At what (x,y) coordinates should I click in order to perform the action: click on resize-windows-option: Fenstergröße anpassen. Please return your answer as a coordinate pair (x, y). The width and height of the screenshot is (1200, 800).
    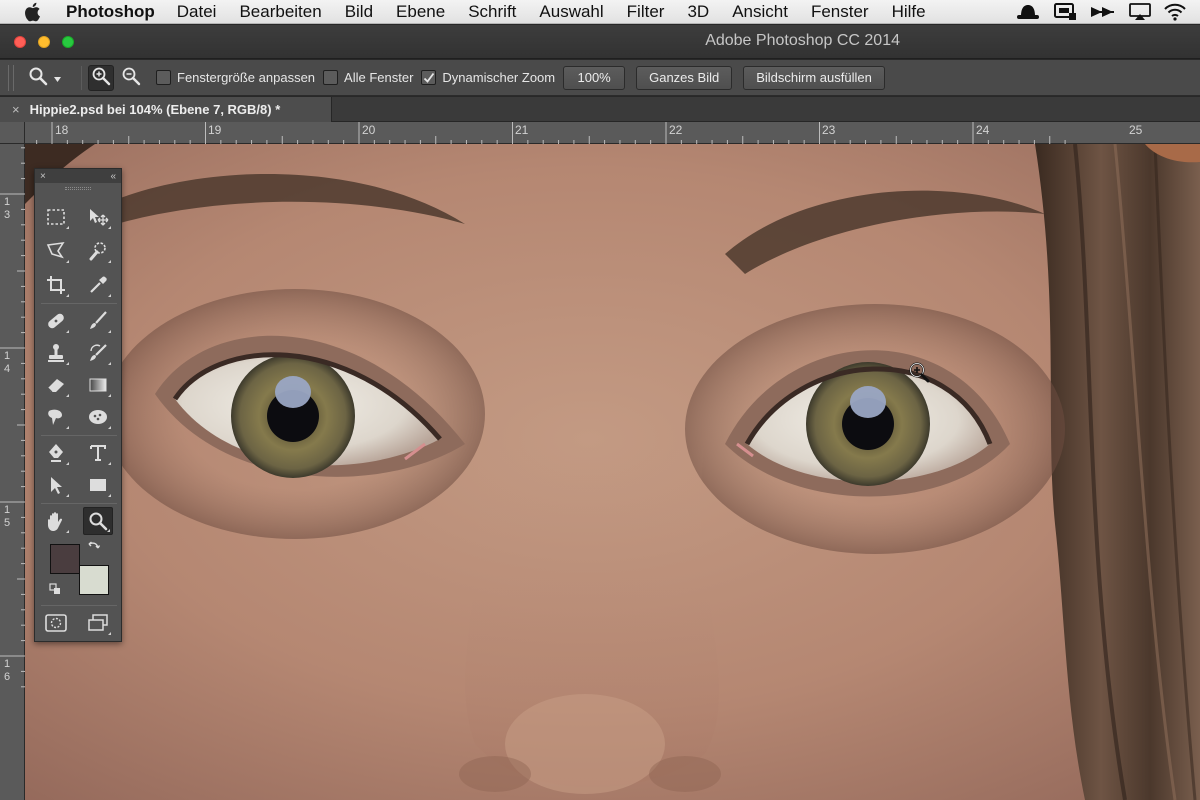
    Looking at the image, I should click on (235, 77).